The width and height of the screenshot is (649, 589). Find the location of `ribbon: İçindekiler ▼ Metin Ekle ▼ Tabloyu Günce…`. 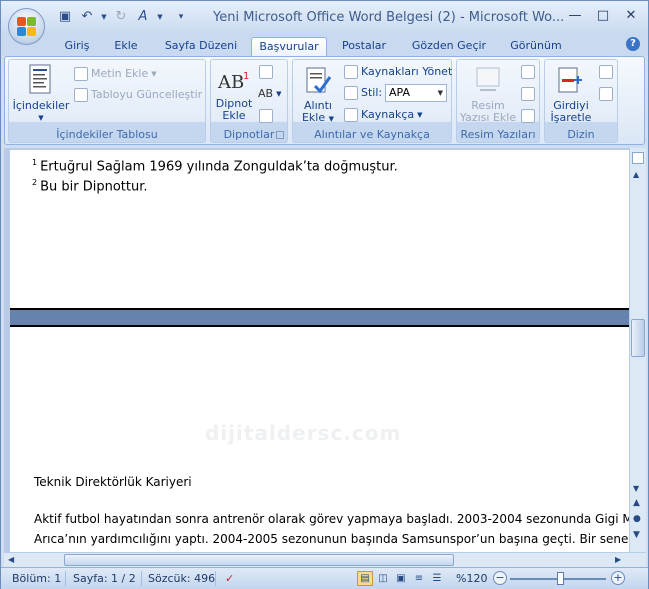

ribbon: İçindekiler ▼ Metin Ekle ▼ Tabloyu Günce… is located at coordinates (324, 100).